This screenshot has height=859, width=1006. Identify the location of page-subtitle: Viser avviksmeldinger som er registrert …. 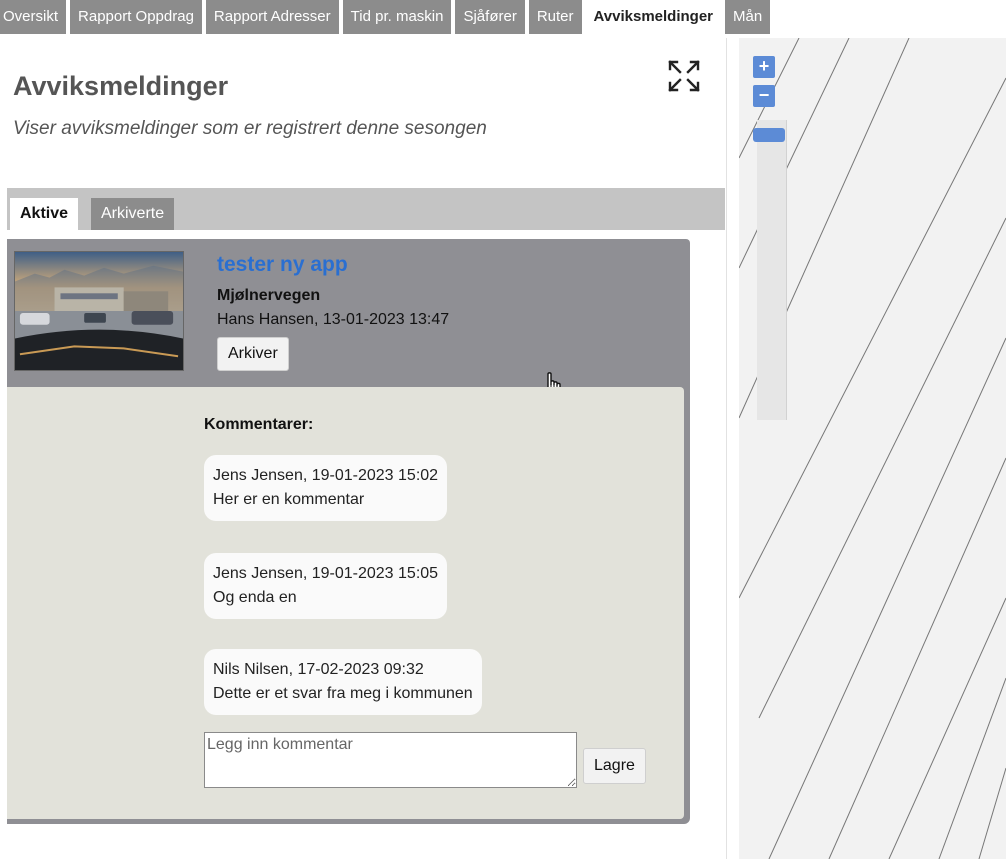
(250, 128).